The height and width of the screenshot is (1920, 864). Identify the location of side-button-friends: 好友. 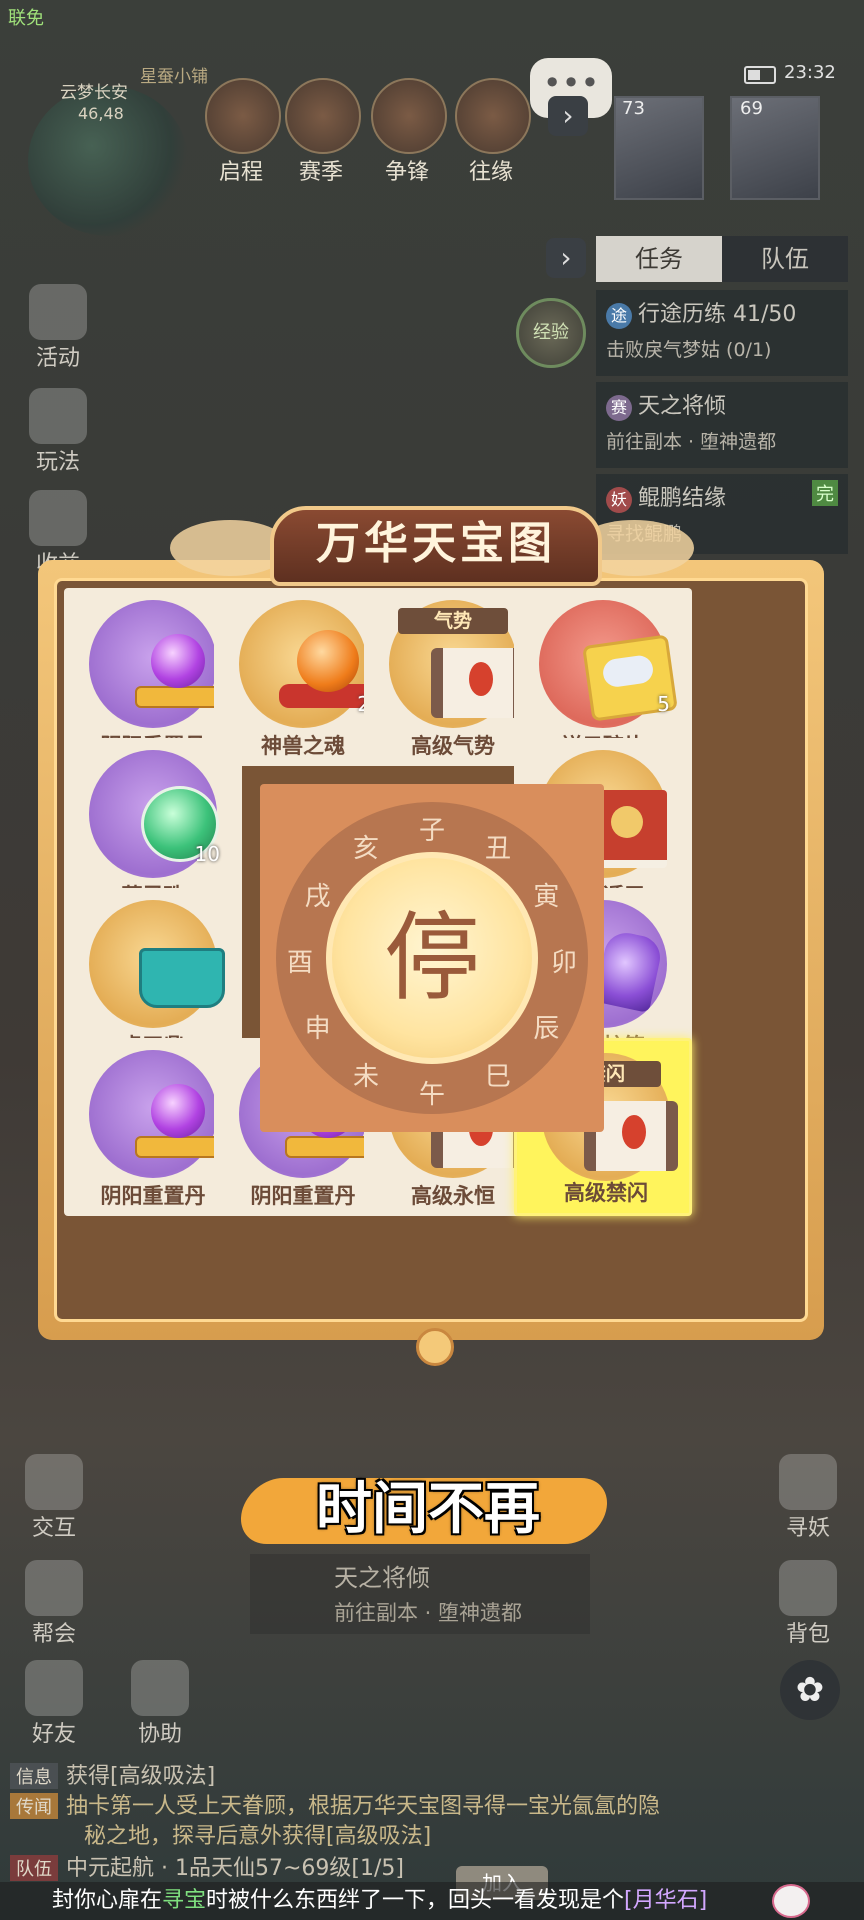
(54, 1704).